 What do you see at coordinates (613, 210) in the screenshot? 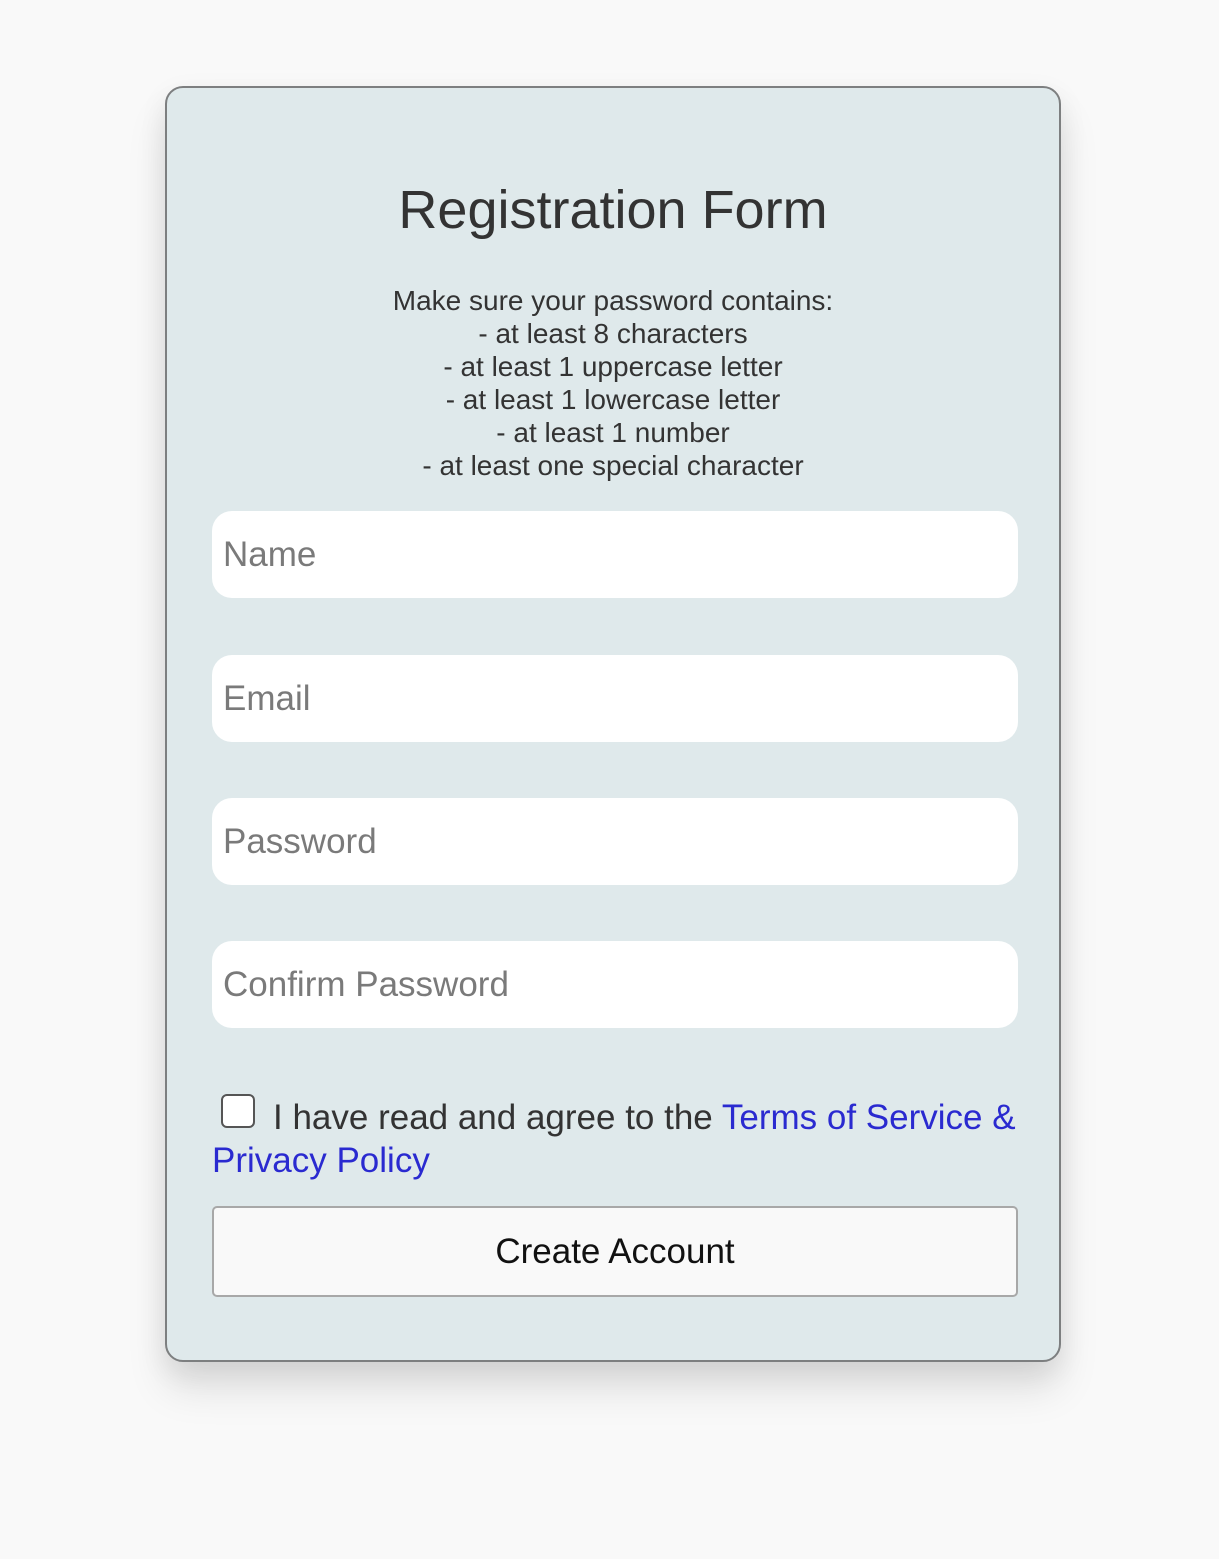
I see `form-title: Registration Form` at bounding box center [613, 210].